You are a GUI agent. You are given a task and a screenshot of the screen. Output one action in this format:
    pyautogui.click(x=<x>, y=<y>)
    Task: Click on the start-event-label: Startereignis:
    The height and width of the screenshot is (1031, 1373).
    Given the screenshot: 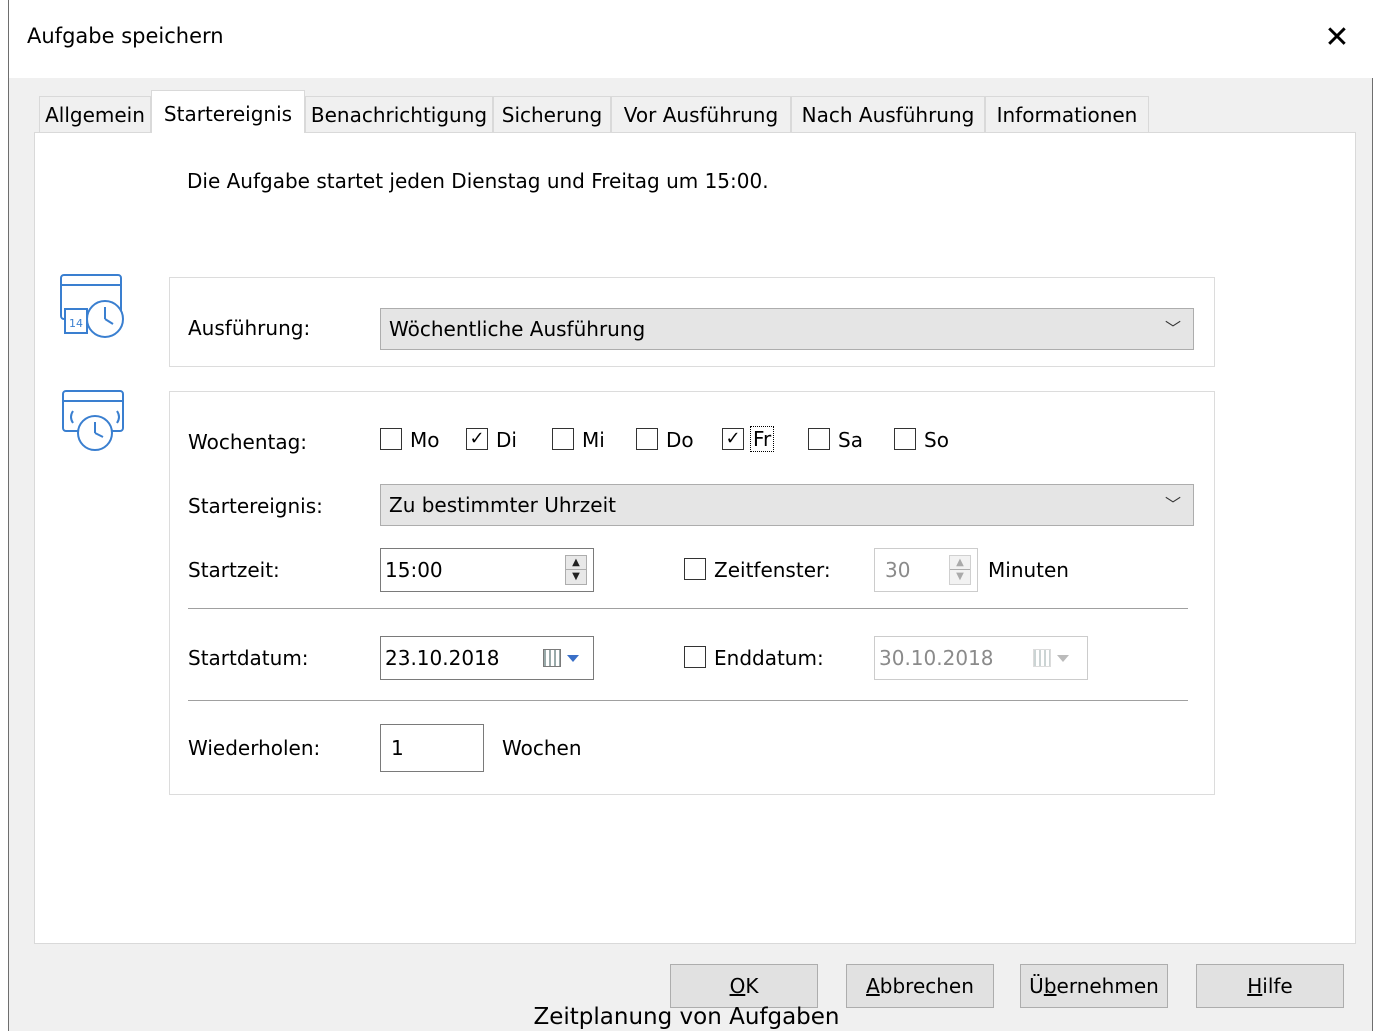 What is the action you would take?
    pyautogui.click(x=255, y=506)
    